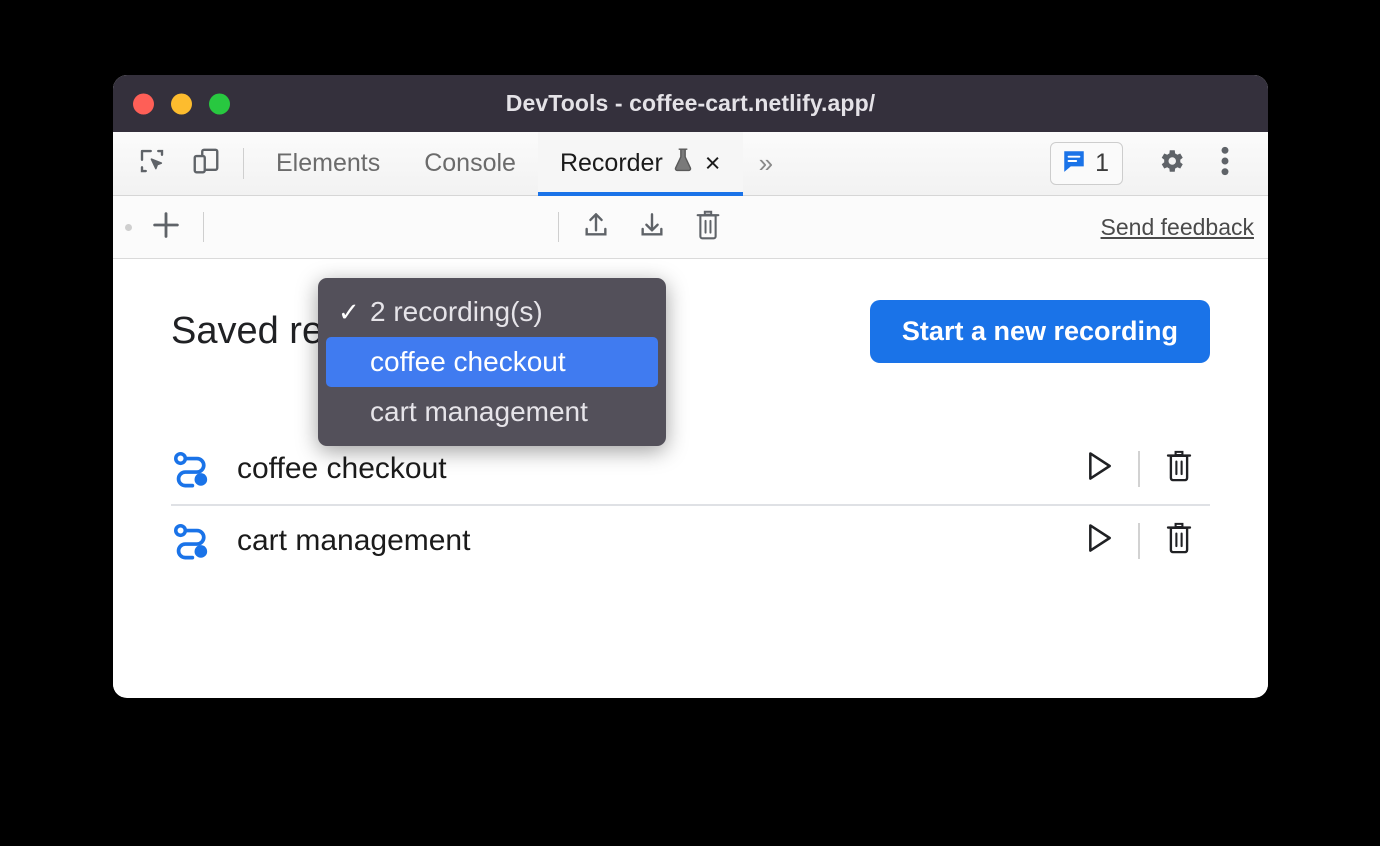  I want to click on download-icon, so click(652, 227).